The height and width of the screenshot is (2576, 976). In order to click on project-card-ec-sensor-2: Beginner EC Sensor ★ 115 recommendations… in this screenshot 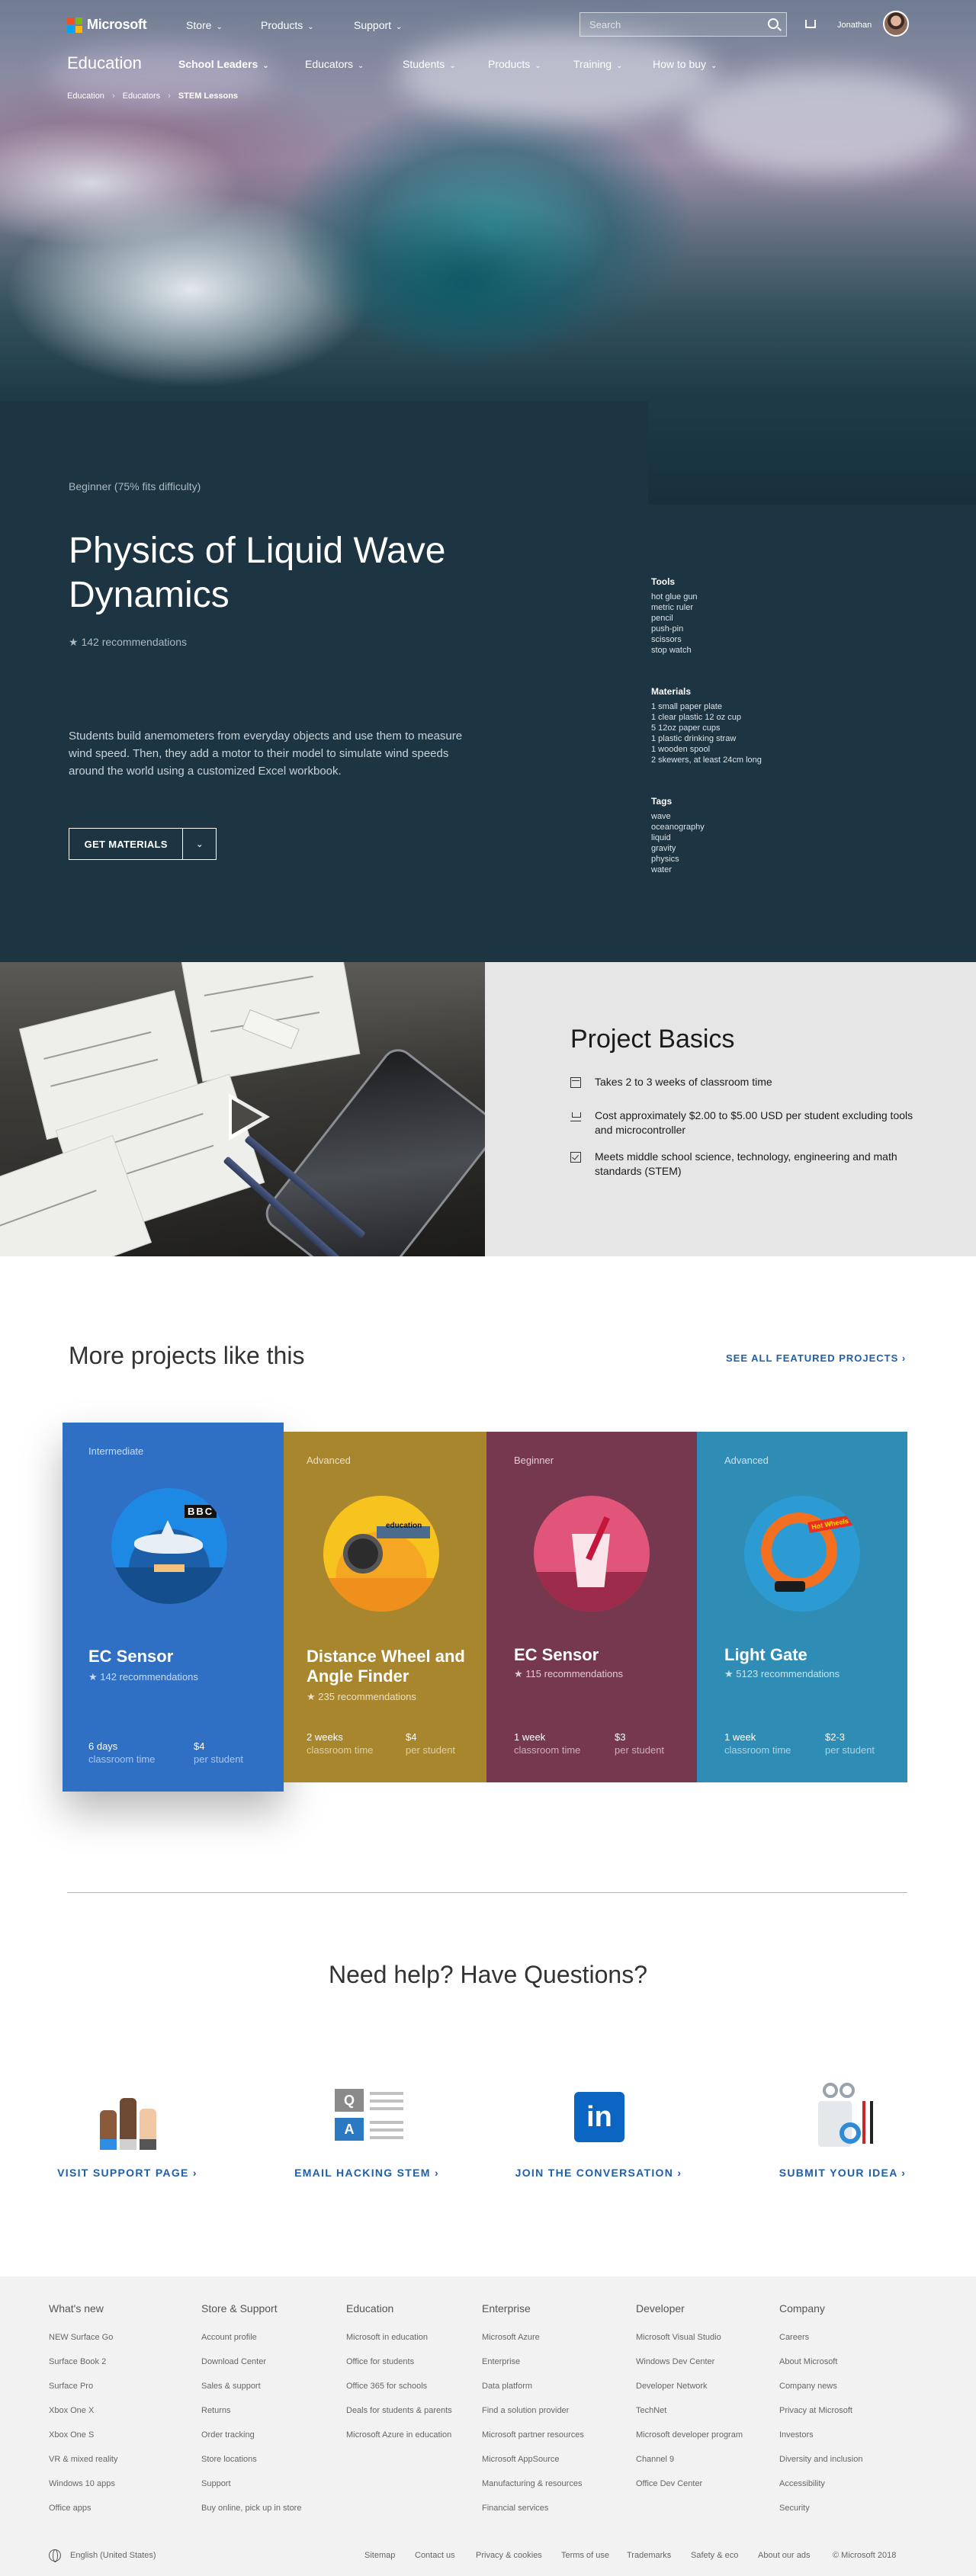, I will do `click(591, 1607)`.